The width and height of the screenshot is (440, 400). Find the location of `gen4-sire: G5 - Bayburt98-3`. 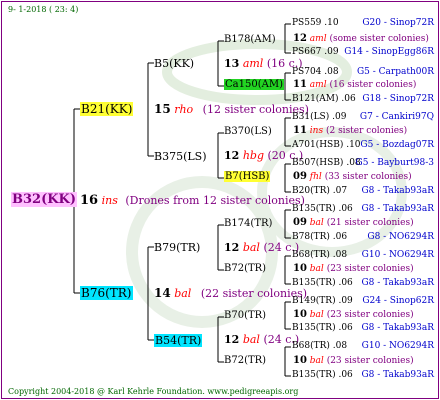

gen4-sire: G5 - Bayburt98-3 is located at coordinates (394, 163).